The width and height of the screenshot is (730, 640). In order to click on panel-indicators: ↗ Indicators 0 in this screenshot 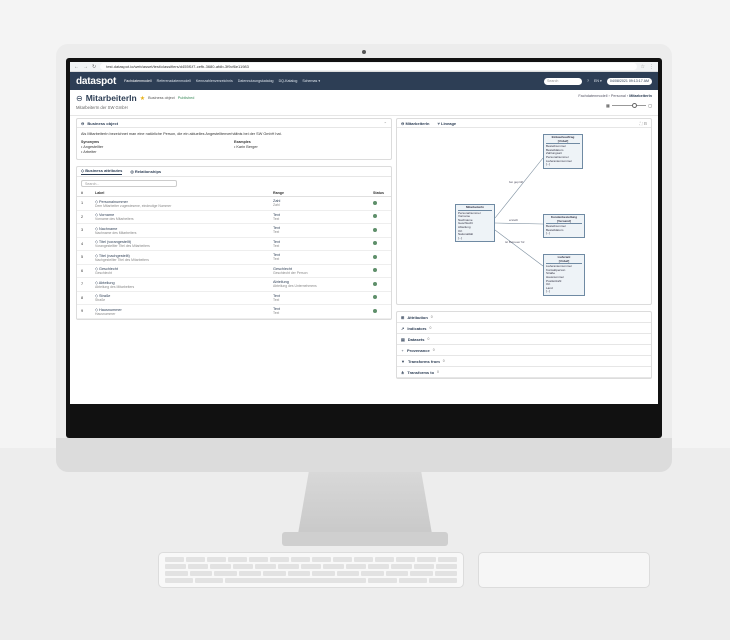, I will do `click(524, 328)`.